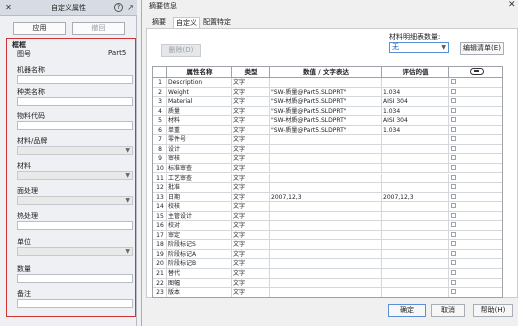 The height and width of the screenshot is (326, 518). Describe the element at coordinates (407, 310) in the screenshot. I see `ok-button: 确定` at that location.